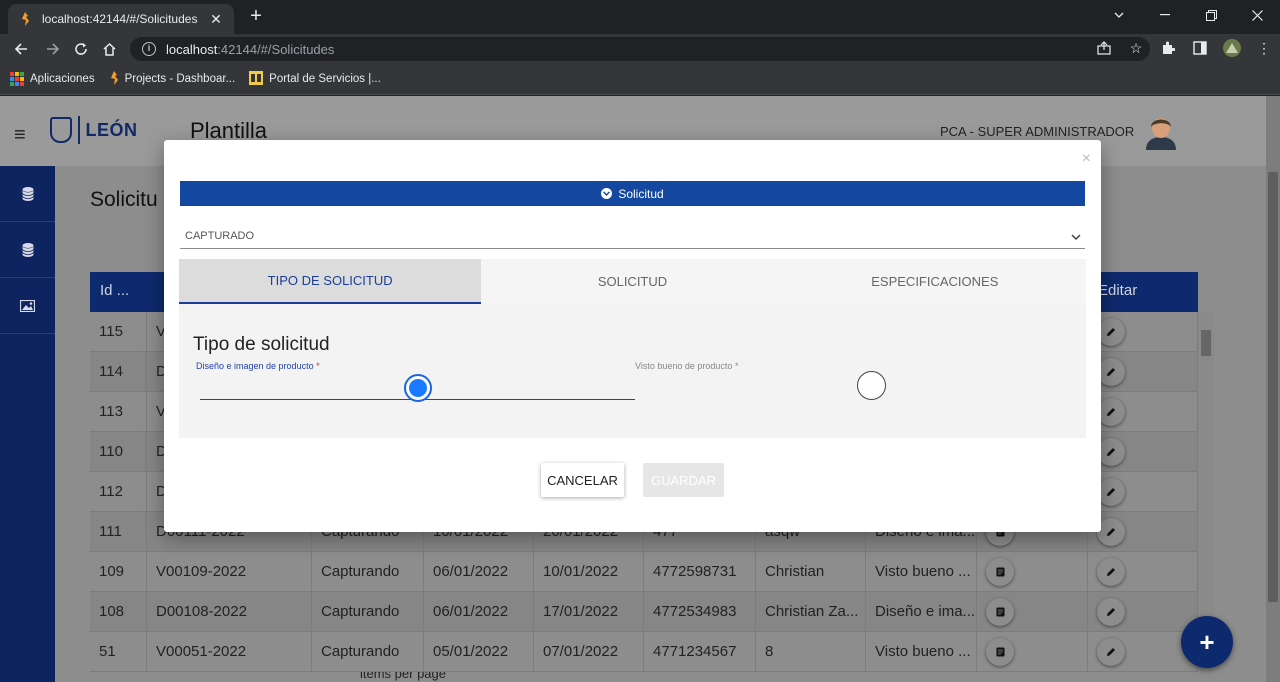  I want to click on restore-icon, so click(1211, 15).